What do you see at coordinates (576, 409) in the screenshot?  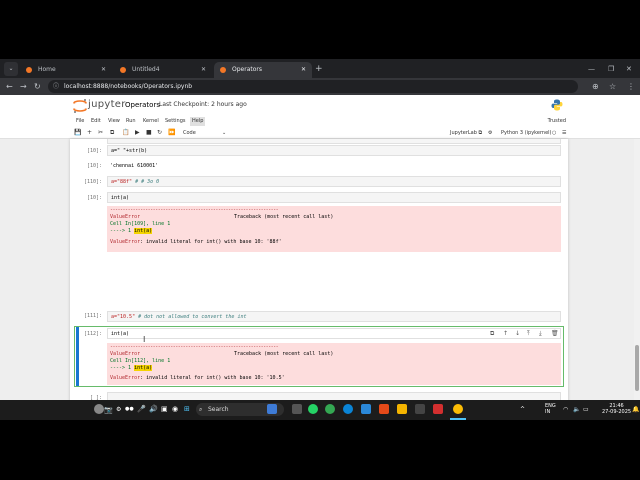 I see `speaker-icon: 🔈` at bounding box center [576, 409].